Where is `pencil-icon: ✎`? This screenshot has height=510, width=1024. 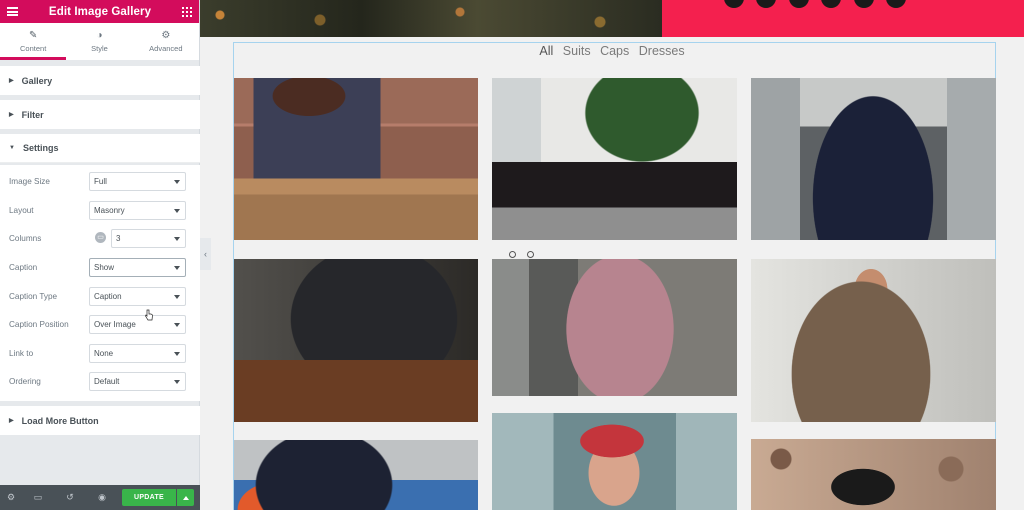 pencil-icon: ✎ is located at coordinates (33, 35).